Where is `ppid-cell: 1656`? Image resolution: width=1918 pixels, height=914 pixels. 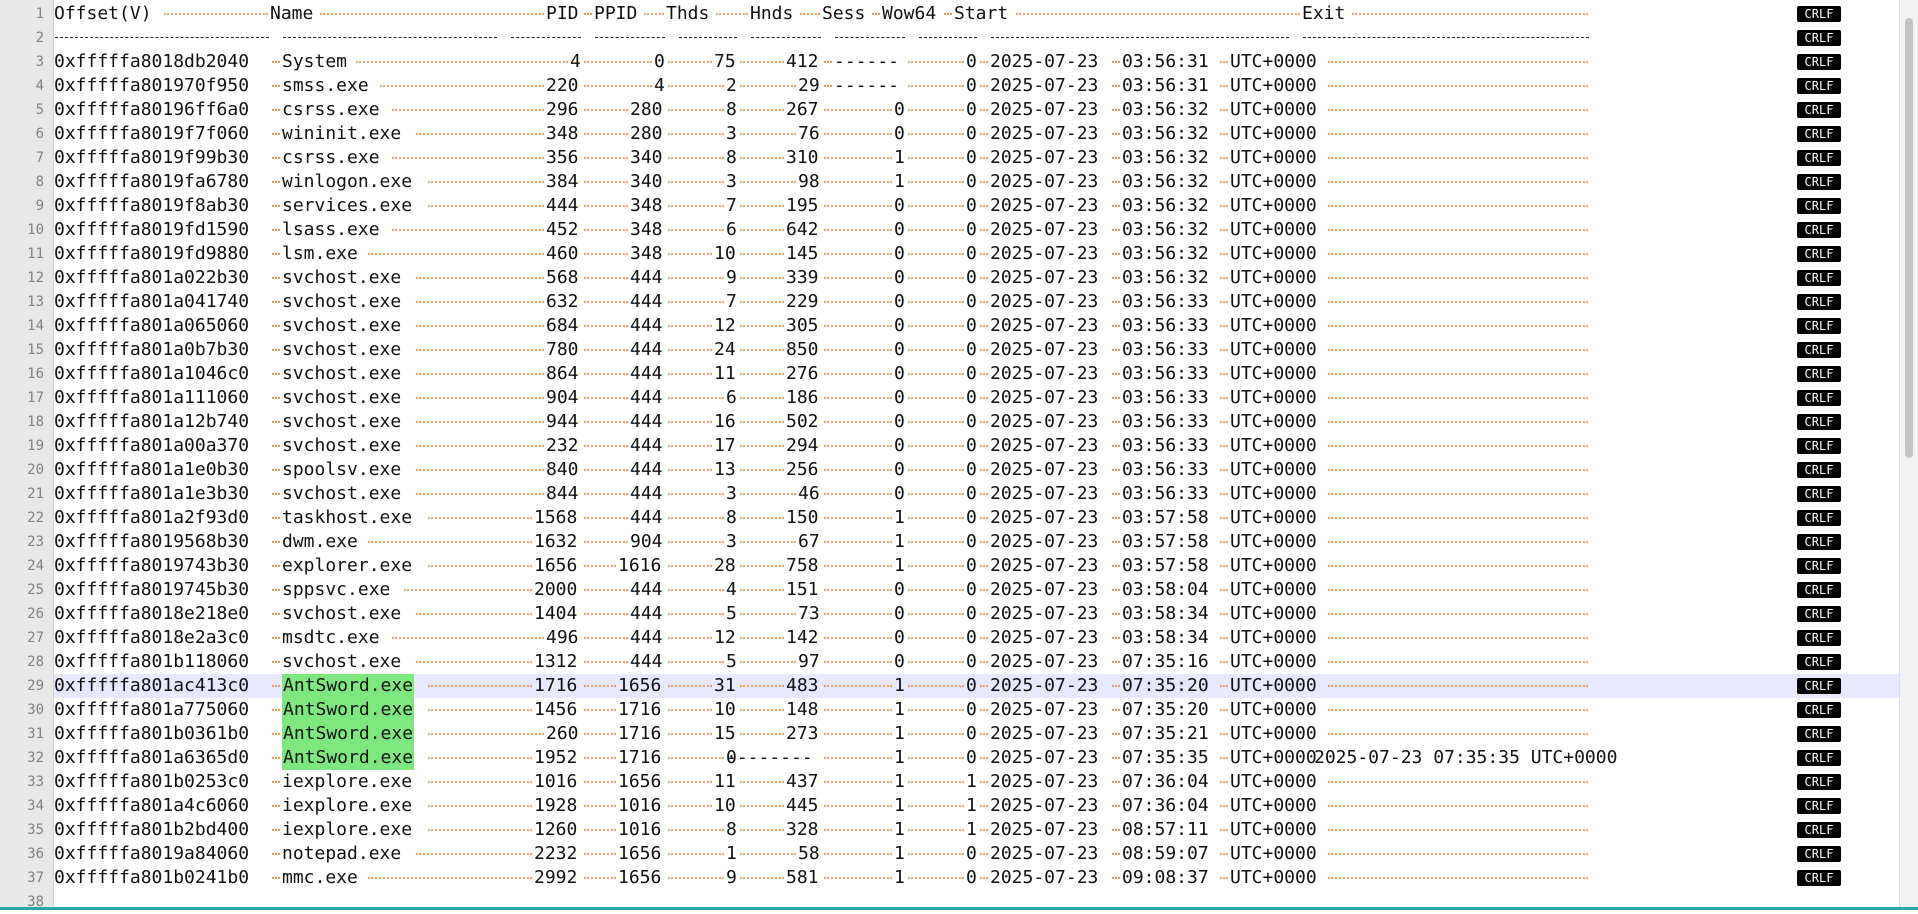
ppid-cell: 1656 is located at coordinates (640, 877).